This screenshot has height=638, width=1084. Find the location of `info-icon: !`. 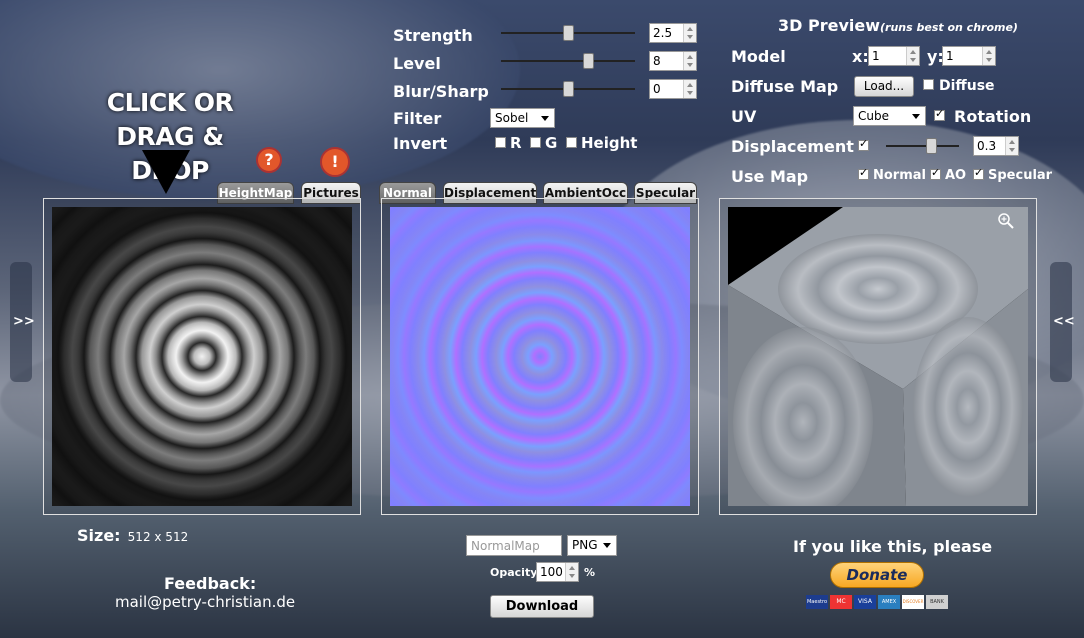

info-icon: ! is located at coordinates (335, 162).